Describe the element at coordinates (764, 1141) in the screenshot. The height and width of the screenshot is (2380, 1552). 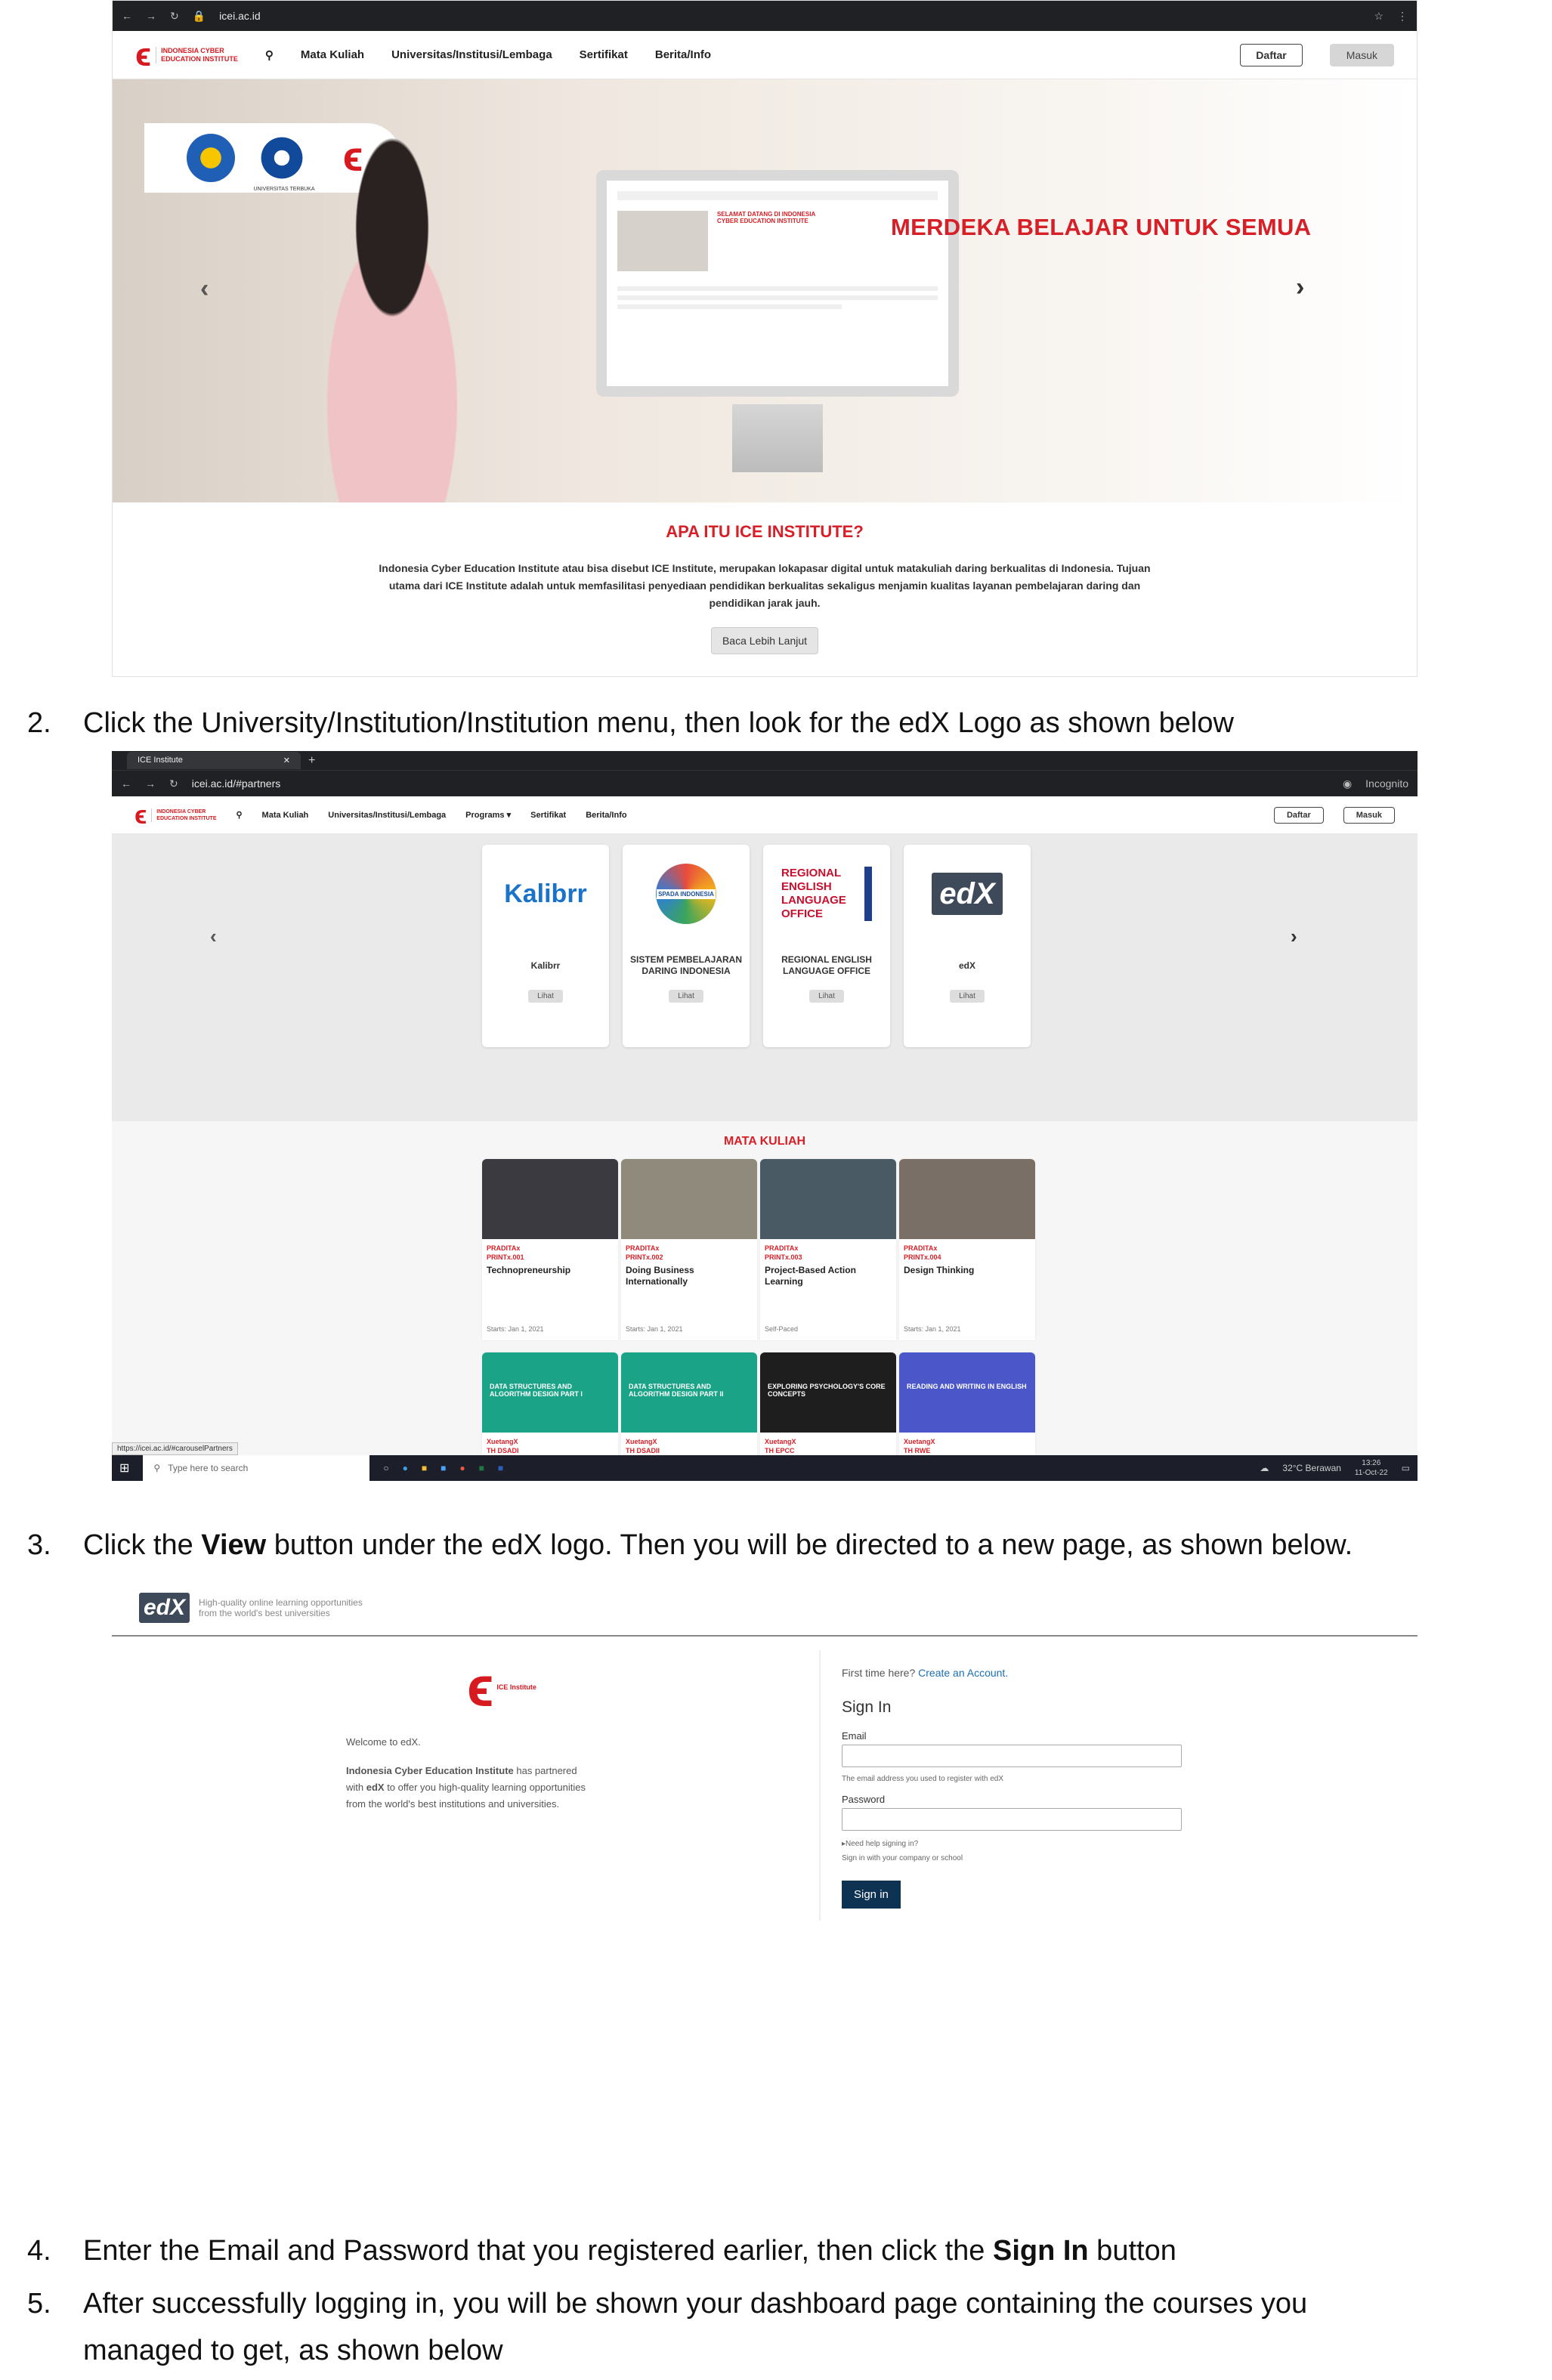
I see `mata-kuliah-title: MATA KULIAH` at that location.